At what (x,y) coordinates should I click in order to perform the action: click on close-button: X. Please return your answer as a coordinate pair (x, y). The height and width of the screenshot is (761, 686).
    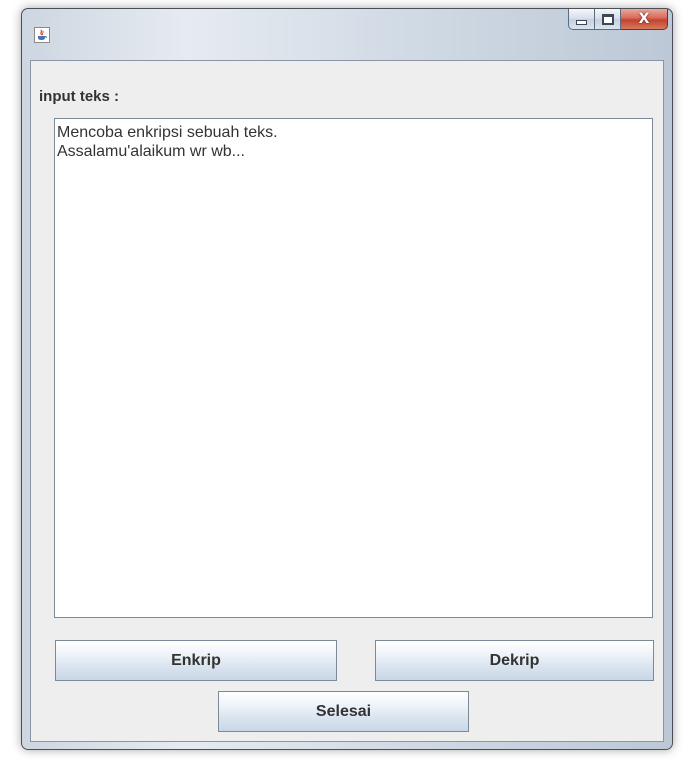
    Looking at the image, I should click on (644, 19).